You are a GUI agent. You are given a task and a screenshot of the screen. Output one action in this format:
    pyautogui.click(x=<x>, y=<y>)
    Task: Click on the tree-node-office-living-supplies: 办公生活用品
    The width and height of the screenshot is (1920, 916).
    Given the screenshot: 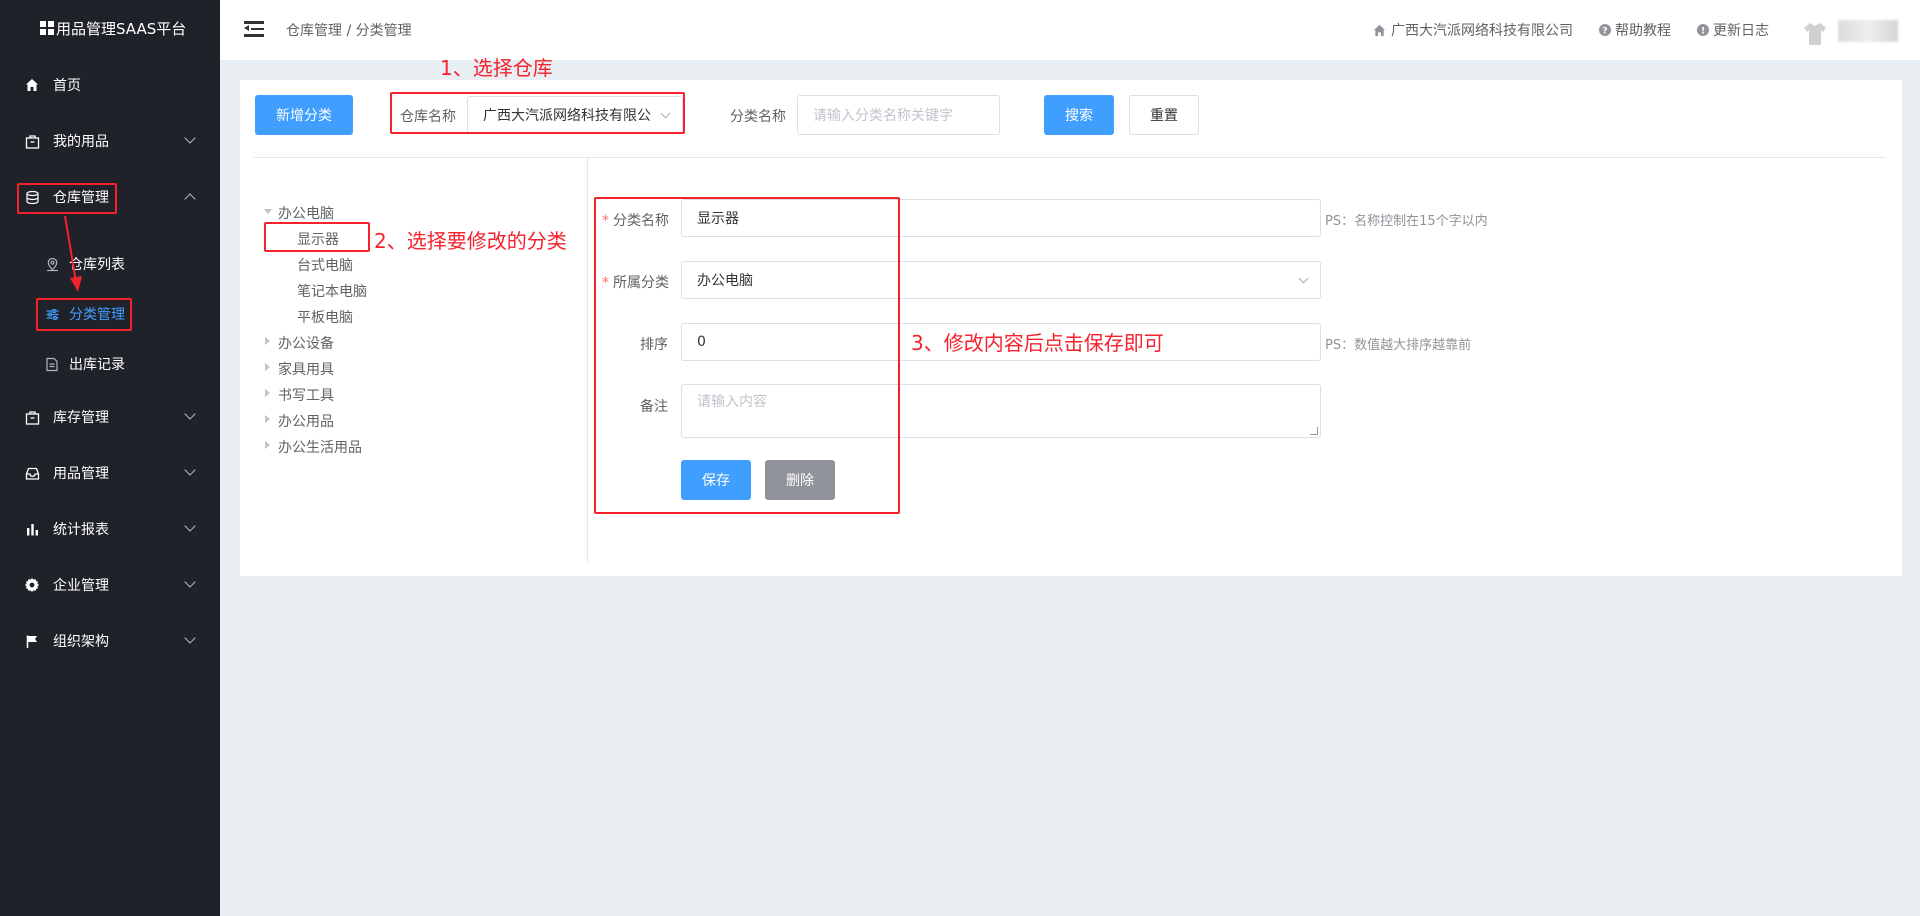 What is the action you would take?
    pyautogui.click(x=320, y=447)
    